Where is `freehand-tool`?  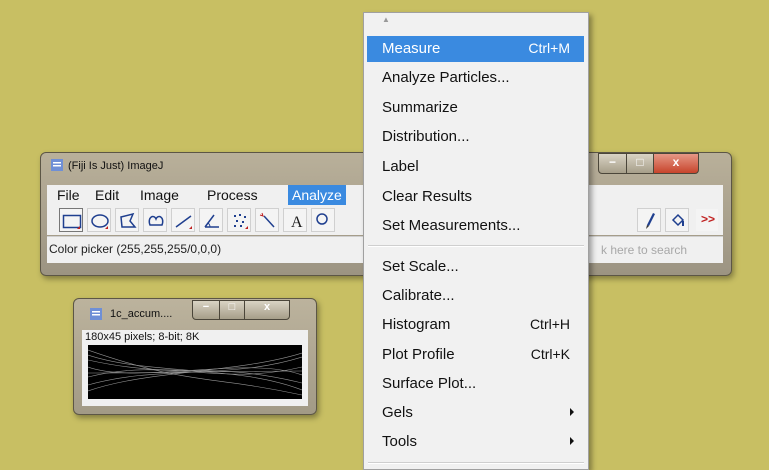
freehand-tool is located at coordinates (155, 220).